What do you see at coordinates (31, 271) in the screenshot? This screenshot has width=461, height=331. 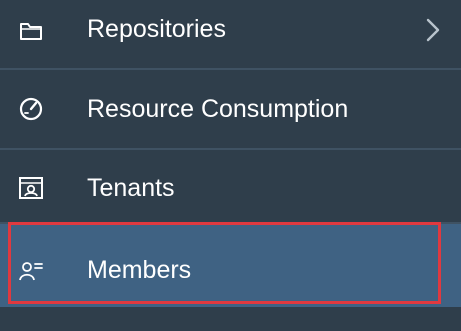 I see `members-icon` at bounding box center [31, 271].